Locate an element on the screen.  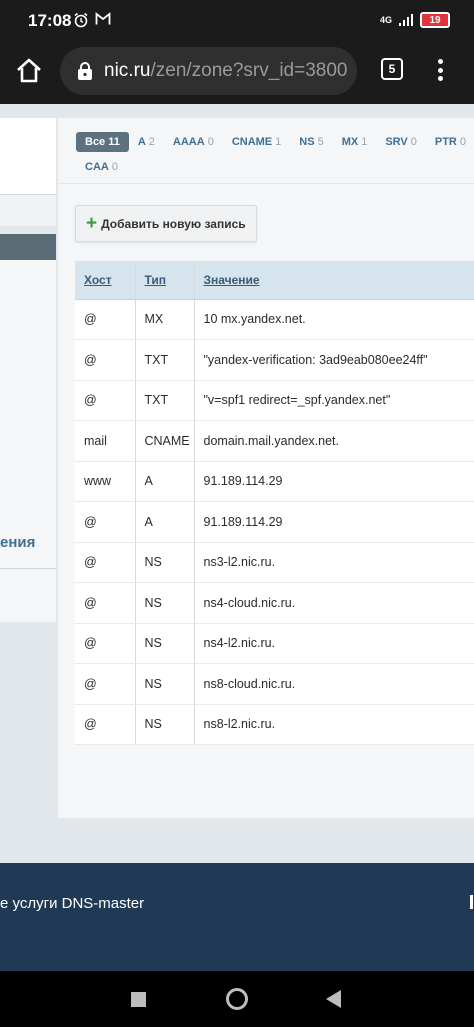
column-value: Значение is located at coordinates (334, 280).